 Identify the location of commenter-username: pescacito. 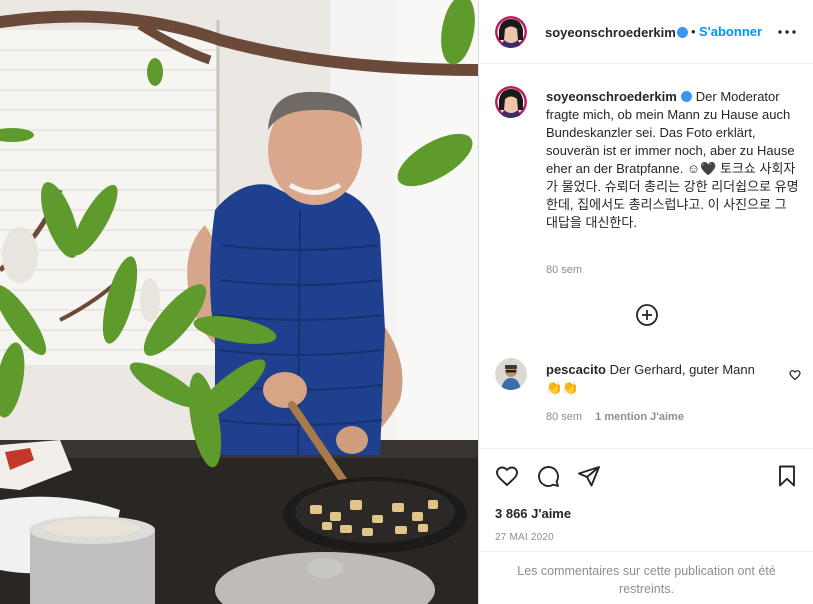
(576, 369).